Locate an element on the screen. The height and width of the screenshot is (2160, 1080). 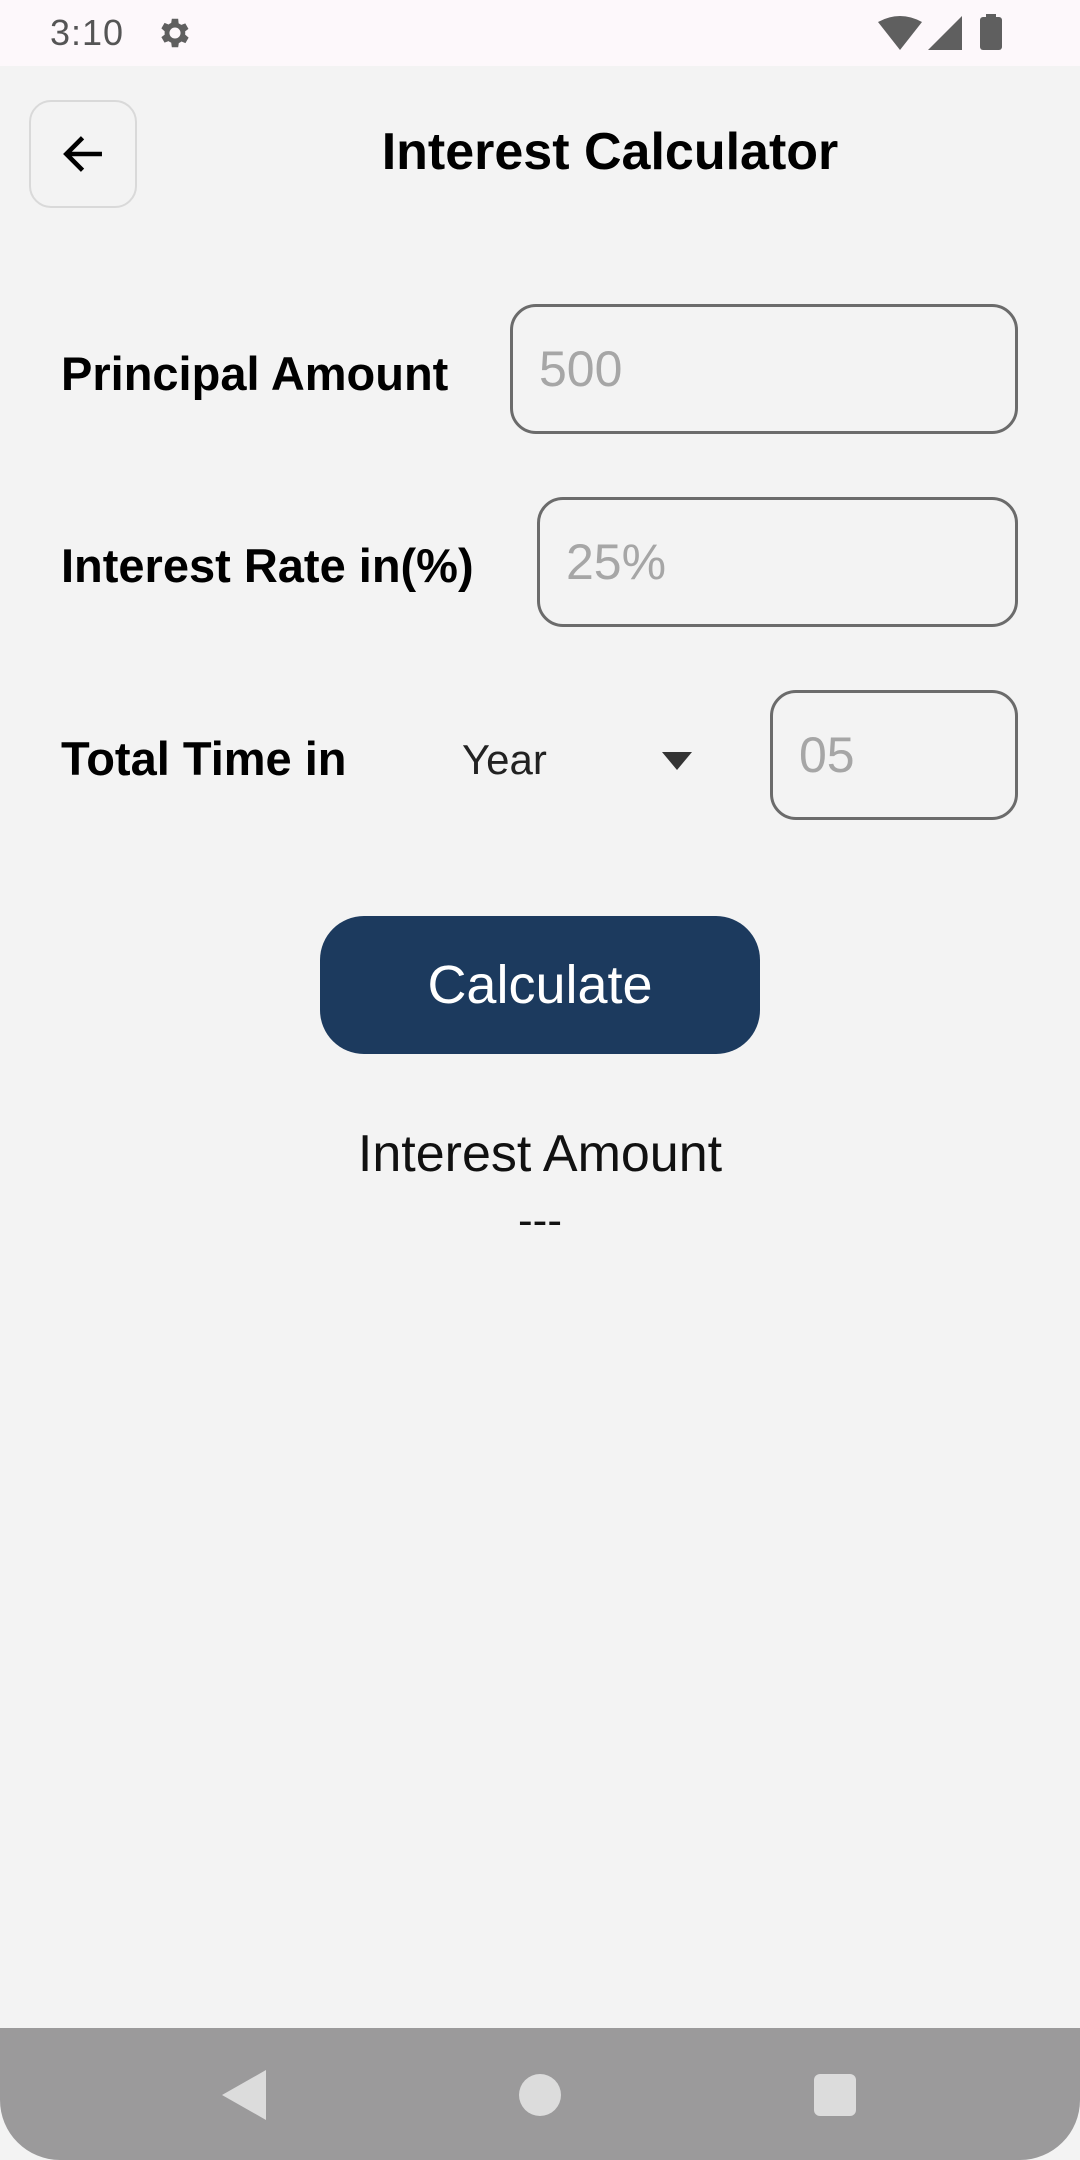
arrow-left-icon is located at coordinates (82, 154).